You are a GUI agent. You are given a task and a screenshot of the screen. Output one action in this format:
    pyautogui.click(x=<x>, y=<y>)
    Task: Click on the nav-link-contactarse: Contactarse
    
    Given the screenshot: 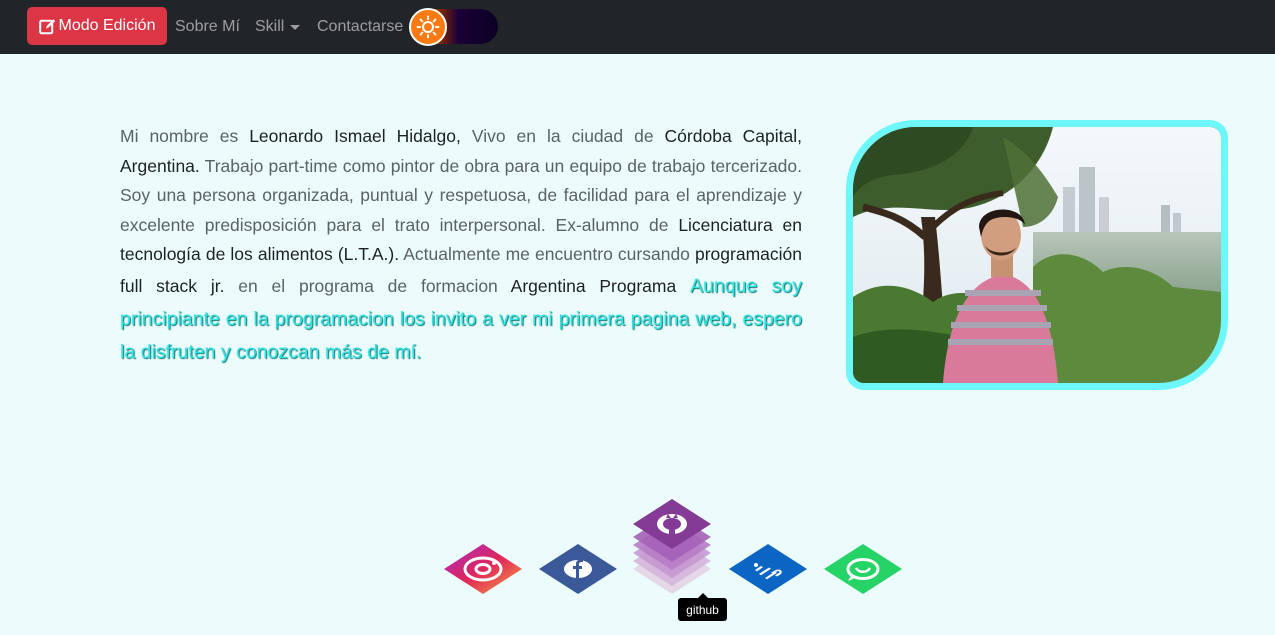 What is the action you would take?
    pyautogui.click(x=360, y=27)
    